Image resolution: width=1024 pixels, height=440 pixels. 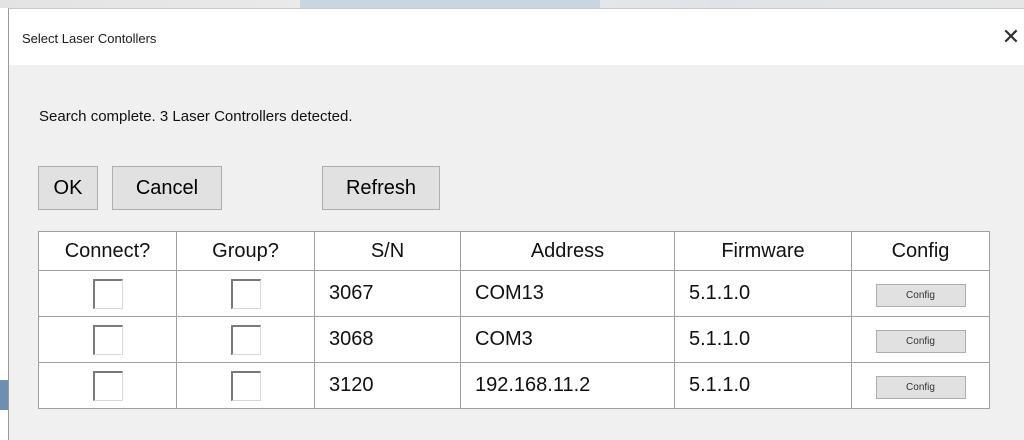 I want to click on column-header-sn: S/N, so click(x=387, y=251).